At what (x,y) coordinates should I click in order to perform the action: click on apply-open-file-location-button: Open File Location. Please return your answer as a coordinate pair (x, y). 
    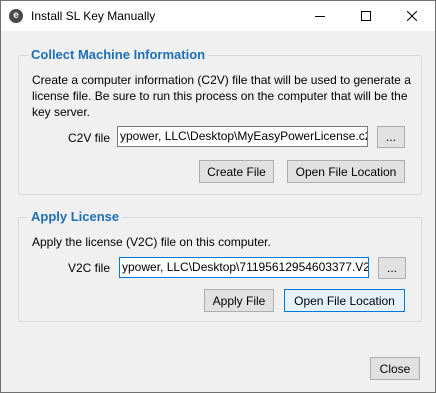
    Looking at the image, I should click on (344, 300).